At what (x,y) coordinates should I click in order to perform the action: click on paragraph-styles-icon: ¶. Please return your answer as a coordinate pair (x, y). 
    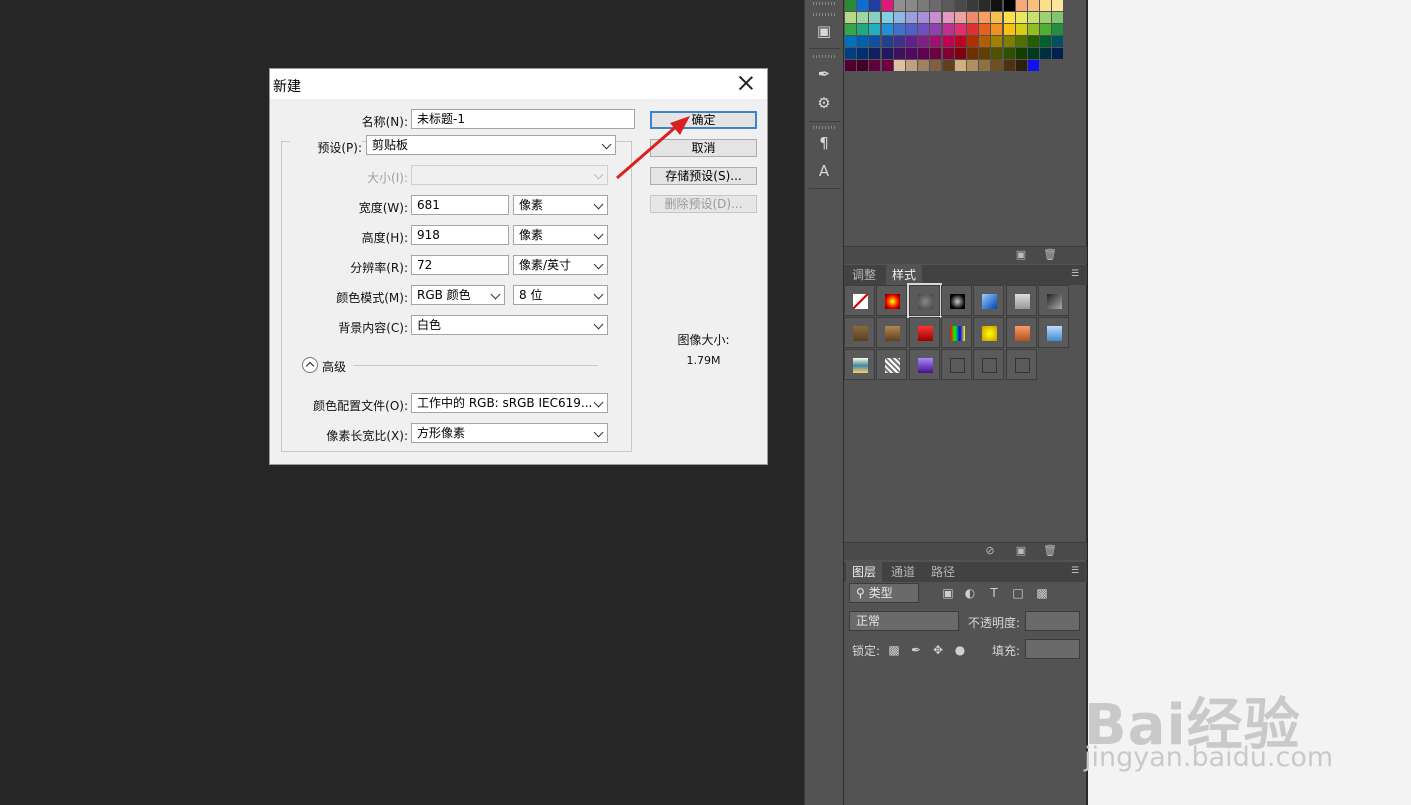
    Looking at the image, I should click on (824, 143).